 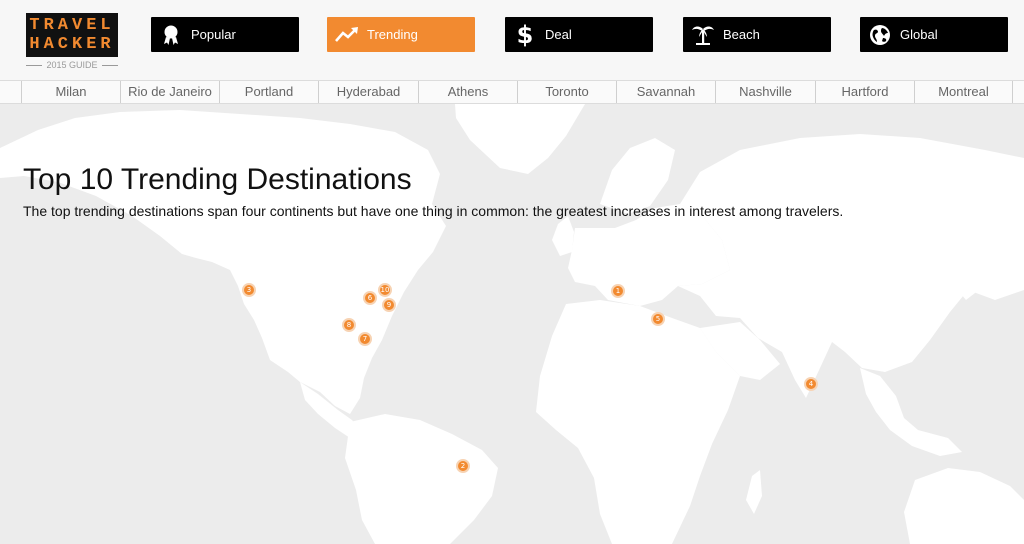 What do you see at coordinates (268, 92) in the screenshot?
I see `city-tab-portland: Portland` at bounding box center [268, 92].